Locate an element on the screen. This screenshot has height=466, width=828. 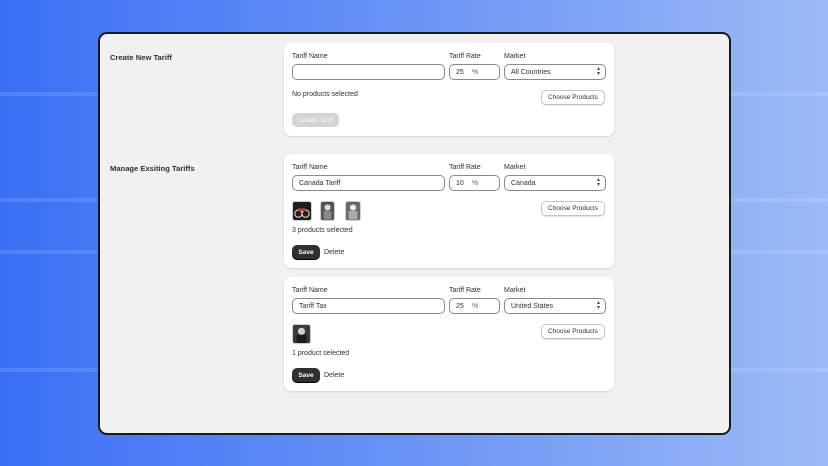
market-select: United States ▴ ▾ is located at coordinates (555, 306).